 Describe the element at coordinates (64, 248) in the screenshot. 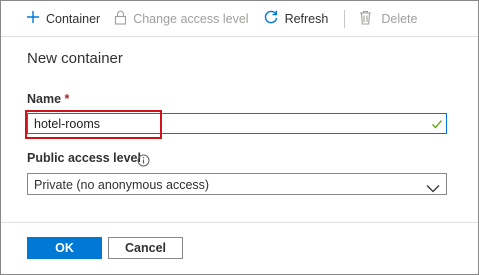

I see `ok-button: OK` at that location.